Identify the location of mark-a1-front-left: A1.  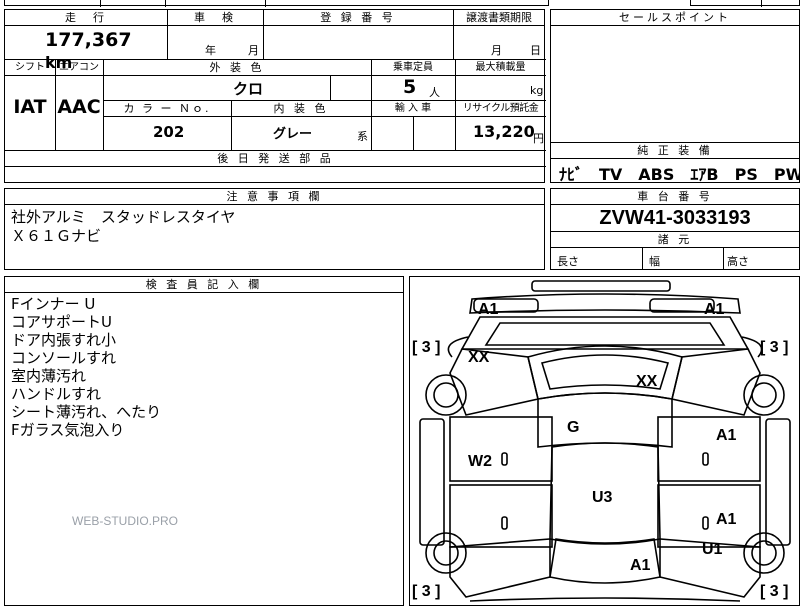
(488, 309).